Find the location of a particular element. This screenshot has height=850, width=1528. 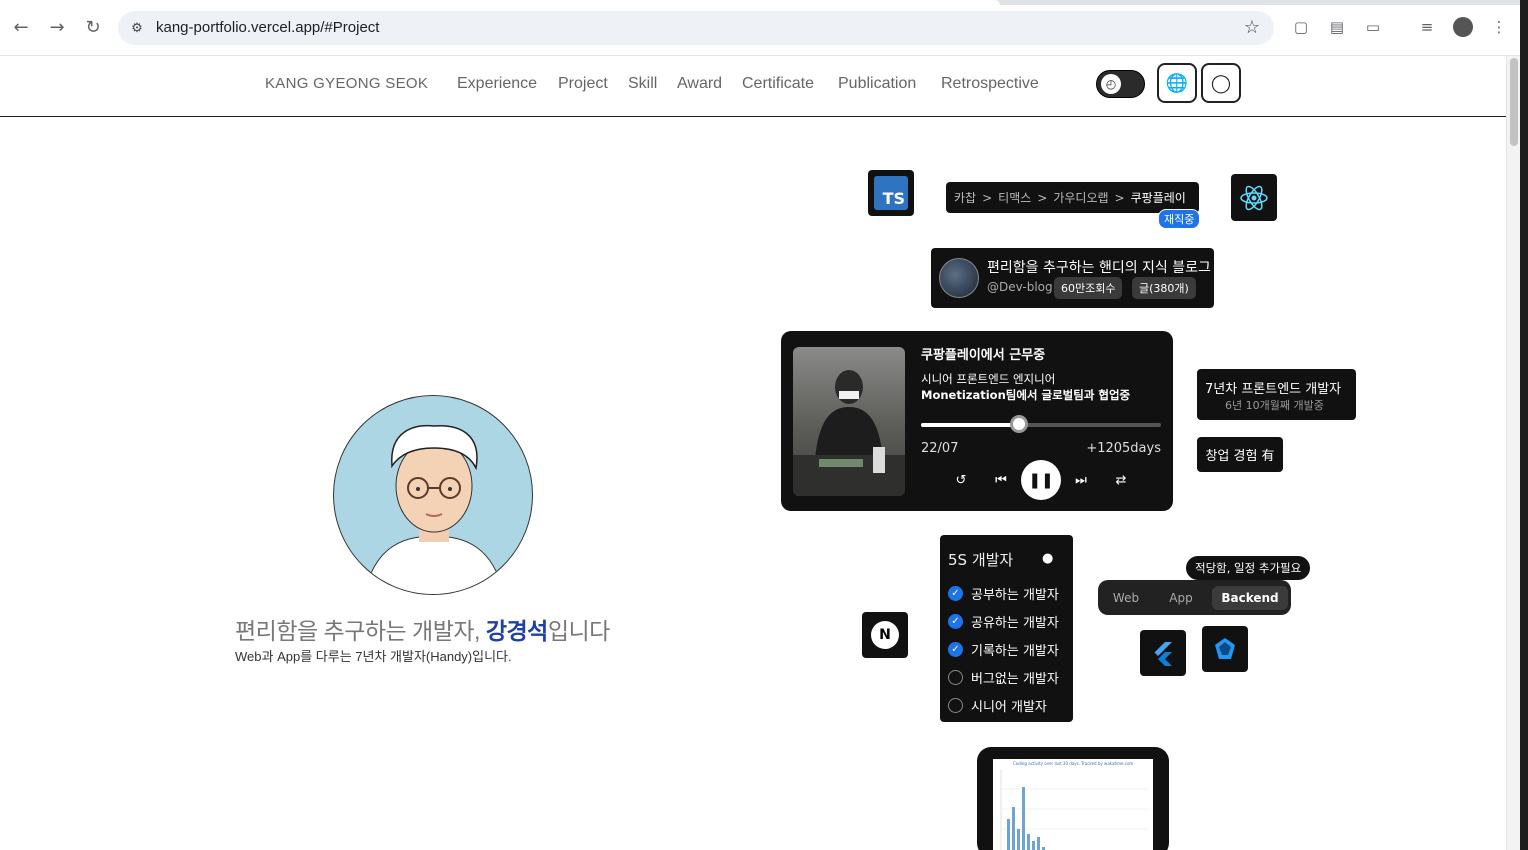

checklist-item: ✓ 공유하는 개발자 is located at coordinates (1003, 621).